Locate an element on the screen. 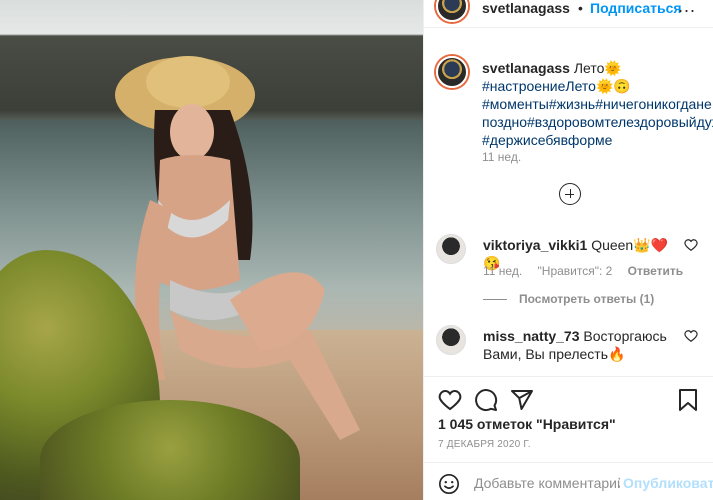  post-date: 7 ДЕКАБРЯ 2020 Г. is located at coordinates (484, 444).